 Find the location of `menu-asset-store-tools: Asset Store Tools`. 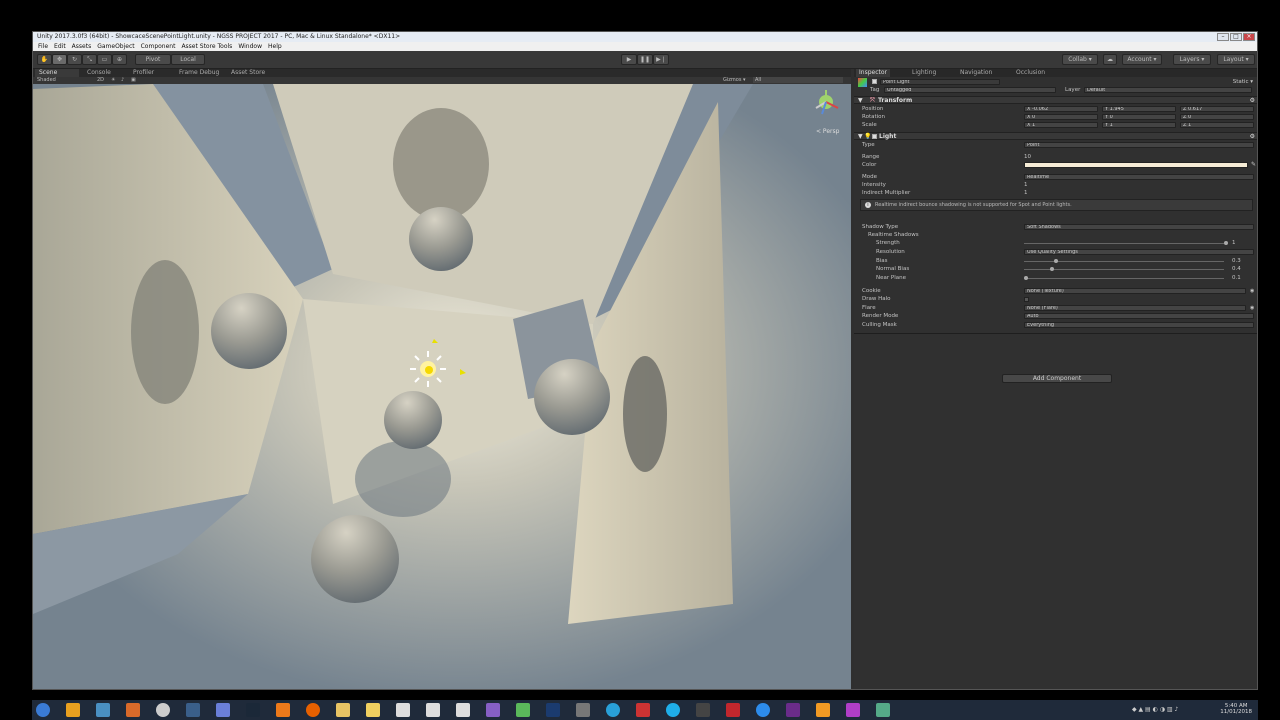

menu-asset-store-tools: Asset Store Tools is located at coordinates (206, 46).